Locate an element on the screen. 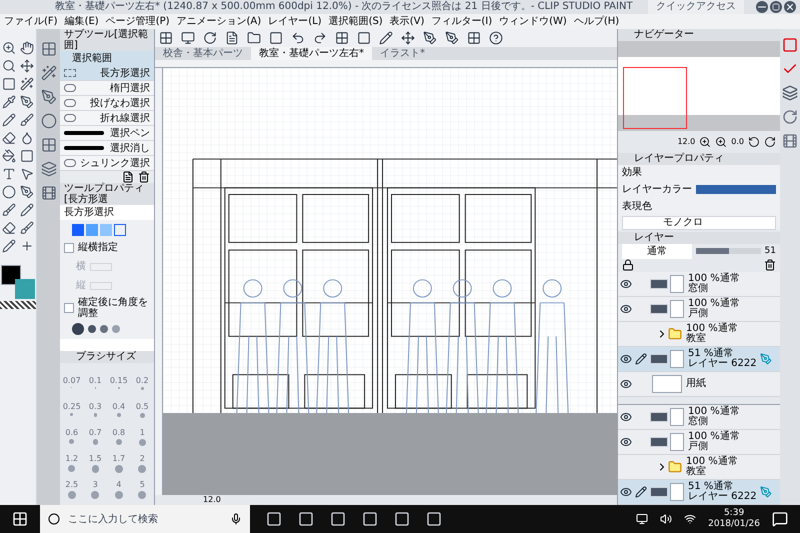 This screenshot has height=533, width=800. menu-item: 選択範囲(S) is located at coordinates (355, 21).